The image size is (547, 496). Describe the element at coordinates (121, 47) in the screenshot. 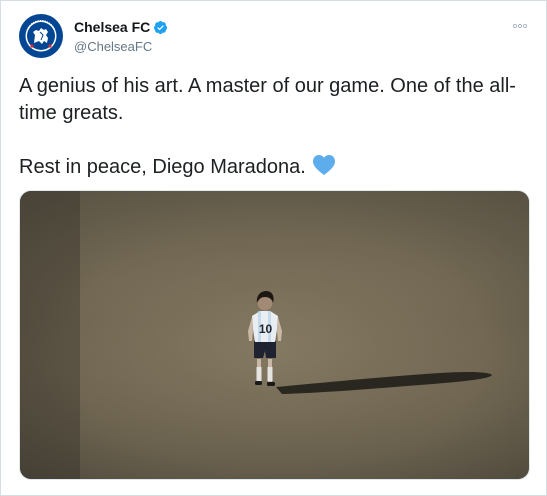

I see `account-handle: @ChelseaFC` at that location.